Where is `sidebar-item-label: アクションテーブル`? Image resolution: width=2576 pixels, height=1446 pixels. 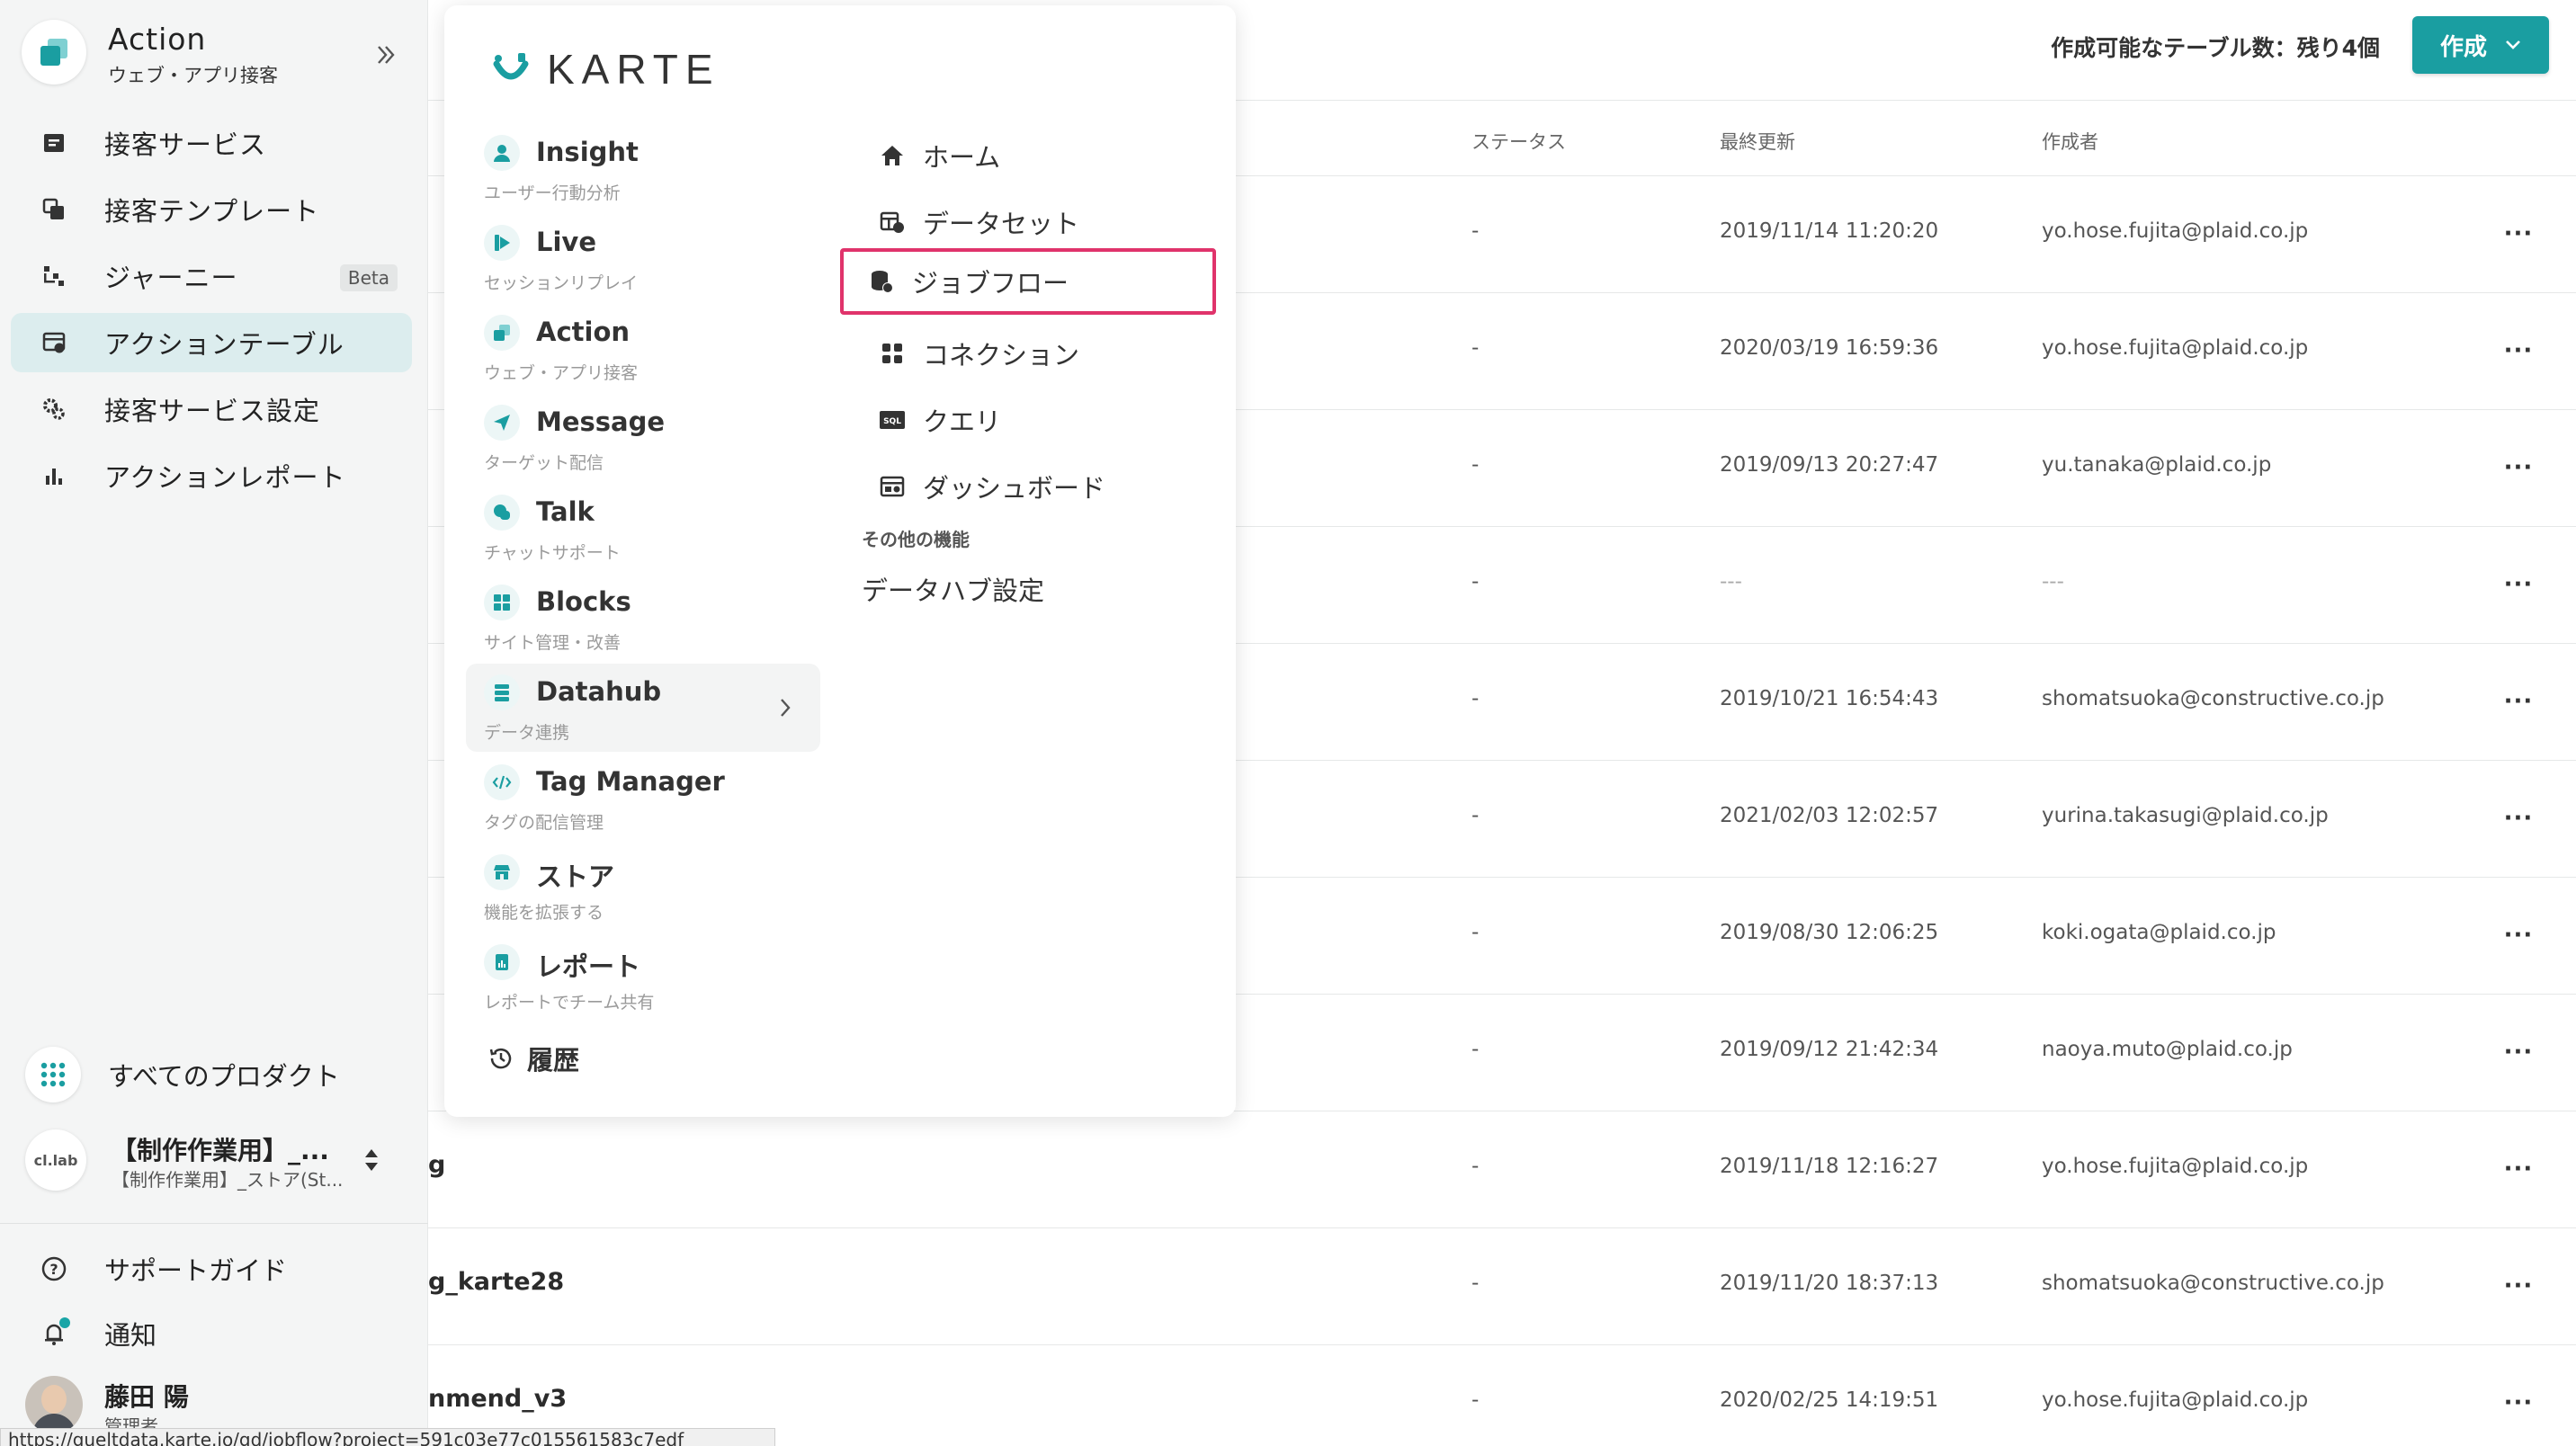 sidebar-item-label: アクションテーブル is located at coordinates (224, 344).